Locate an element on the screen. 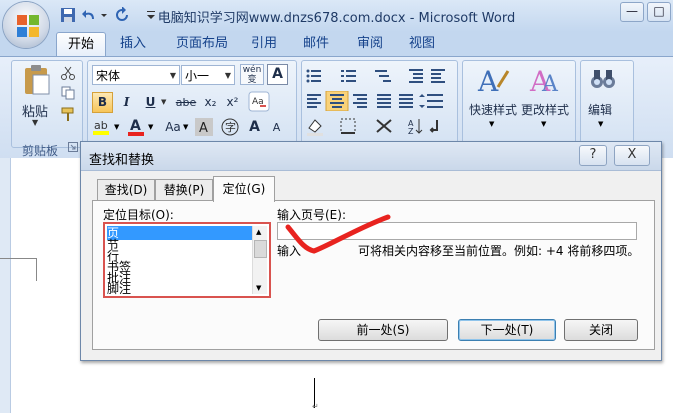 The image size is (673, 413). cut-icon is located at coordinates (68, 73).